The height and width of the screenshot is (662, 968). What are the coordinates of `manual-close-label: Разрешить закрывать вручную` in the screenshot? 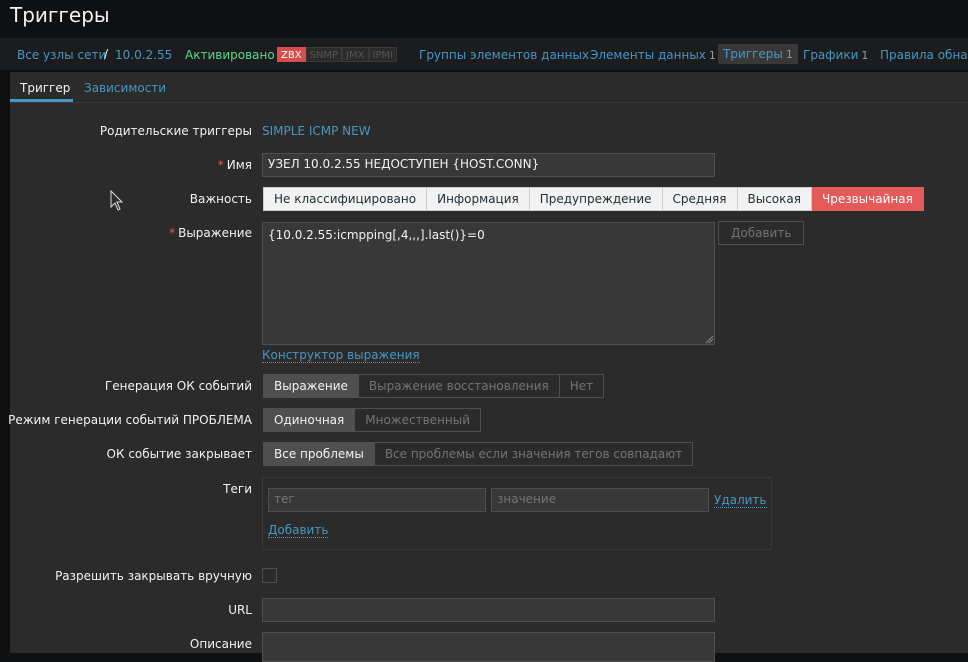 It's located at (153, 576).